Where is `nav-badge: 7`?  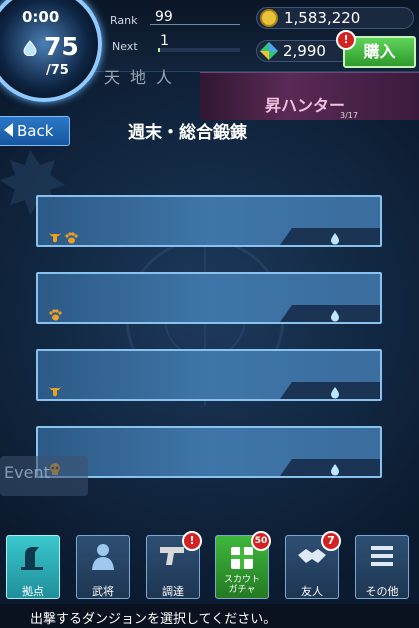
nav-badge: 7 is located at coordinates (331, 541).